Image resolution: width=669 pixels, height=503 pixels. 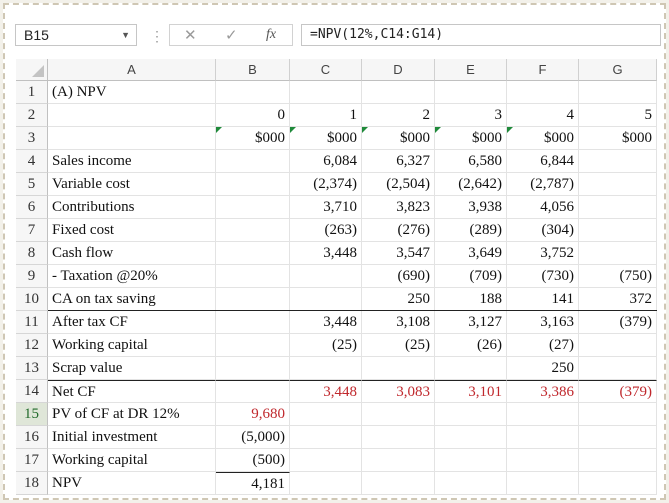 I want to click on cell-F9: (730), so click(x=543, y=276).